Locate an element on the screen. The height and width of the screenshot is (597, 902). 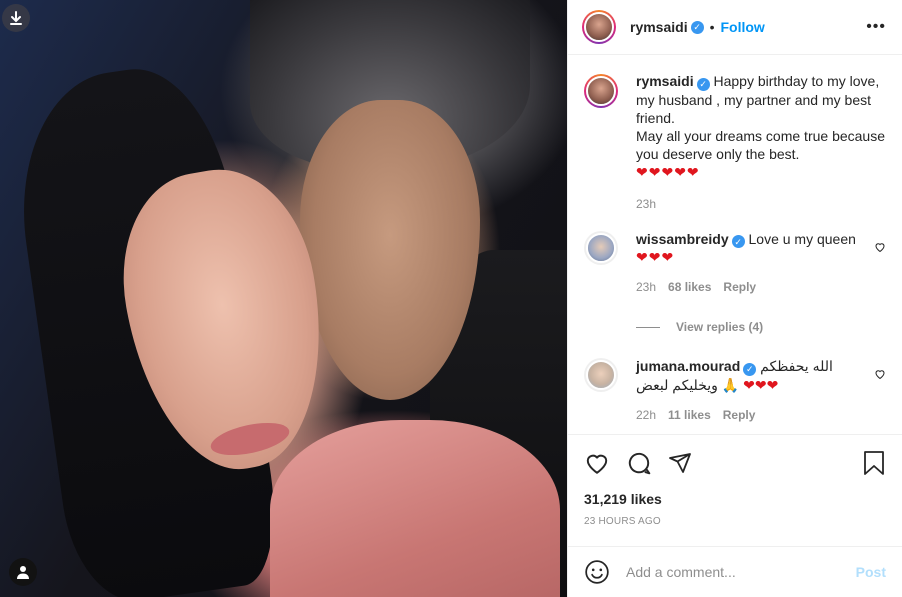
add-comment-bar: Post is located at coordinates (735, 571).